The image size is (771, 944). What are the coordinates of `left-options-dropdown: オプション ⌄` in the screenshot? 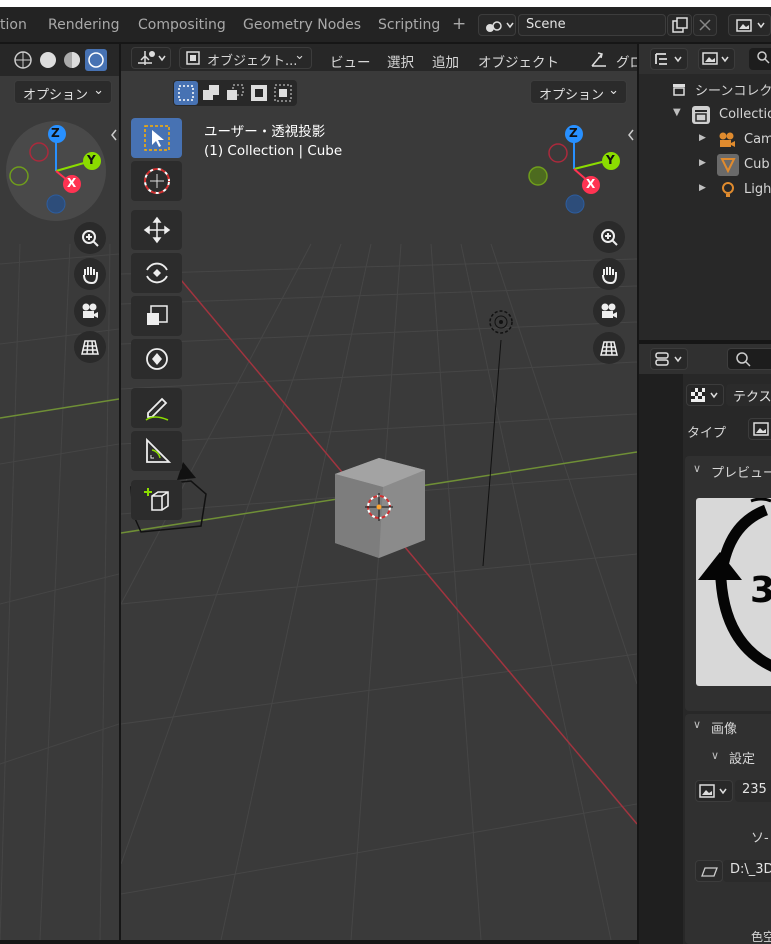 It's located at (63, 92).